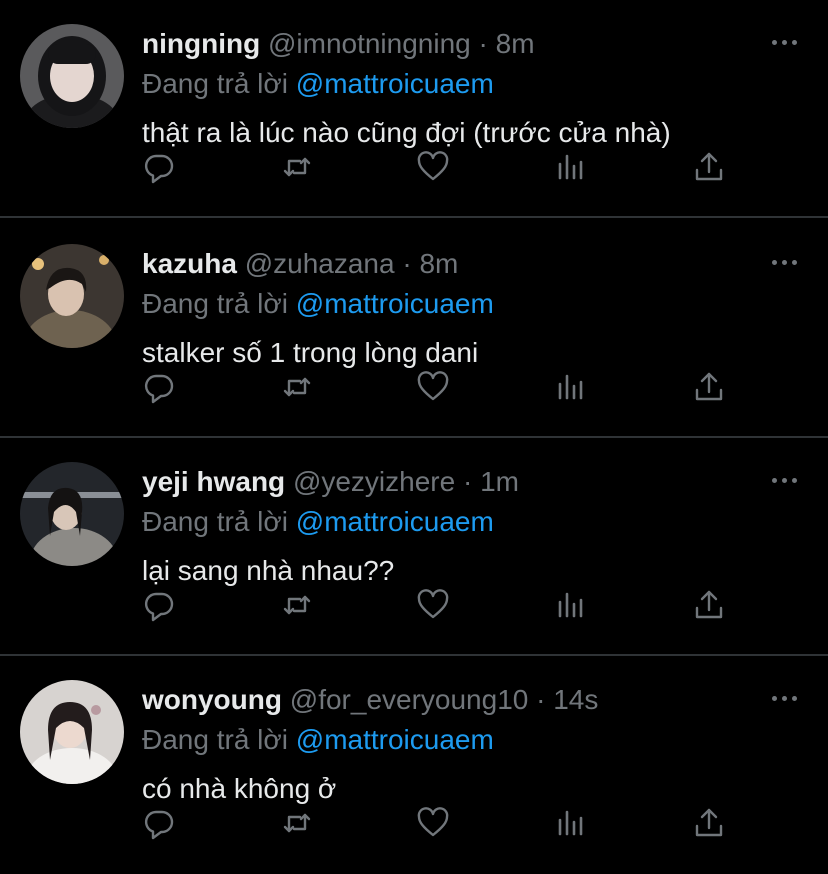 The width and height of the screenshot is (828, 874). I want to click on display-name: ningning, so click(201, 43).